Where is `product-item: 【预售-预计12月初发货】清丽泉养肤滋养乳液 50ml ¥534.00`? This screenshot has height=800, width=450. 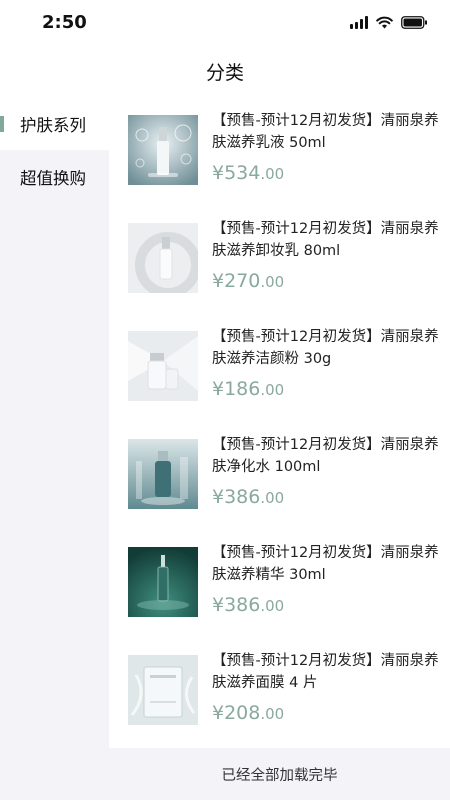
product-item: 【预售-预计12月初发货】清丽泉养肤滋养乳液 50ml ¥534.00 is located at coordinates (279, 152).